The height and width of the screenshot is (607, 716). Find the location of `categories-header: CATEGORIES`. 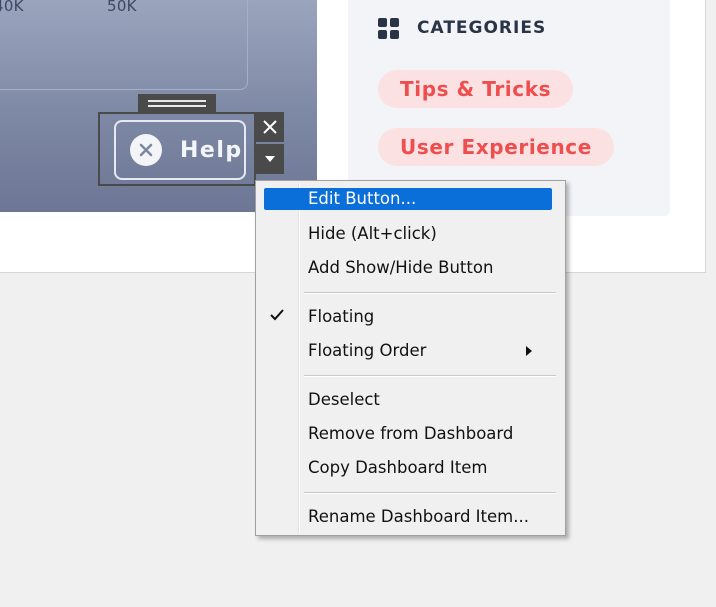

categories-header: CATEGORIES is located at coordinates (462, 28).